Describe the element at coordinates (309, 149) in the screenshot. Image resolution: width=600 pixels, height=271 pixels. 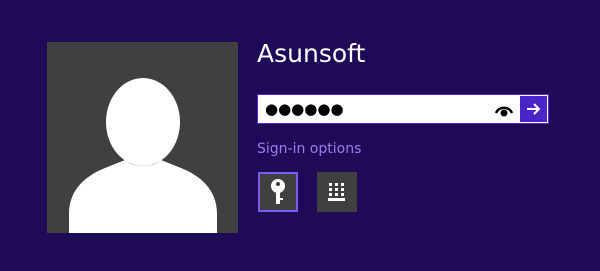
I see `signin-options-link: Sign-in options` at that location.